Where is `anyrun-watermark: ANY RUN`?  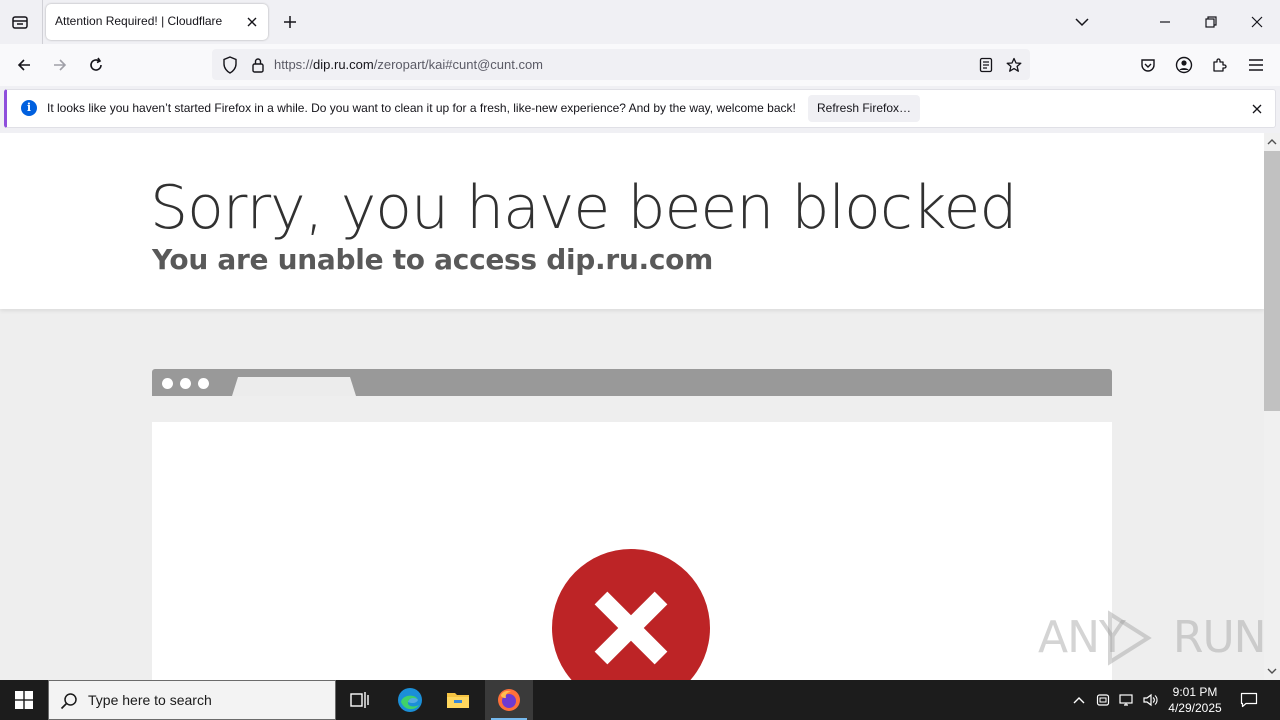 anyrun-watermark: ANY RUN is located at coordinates (1152, 638).